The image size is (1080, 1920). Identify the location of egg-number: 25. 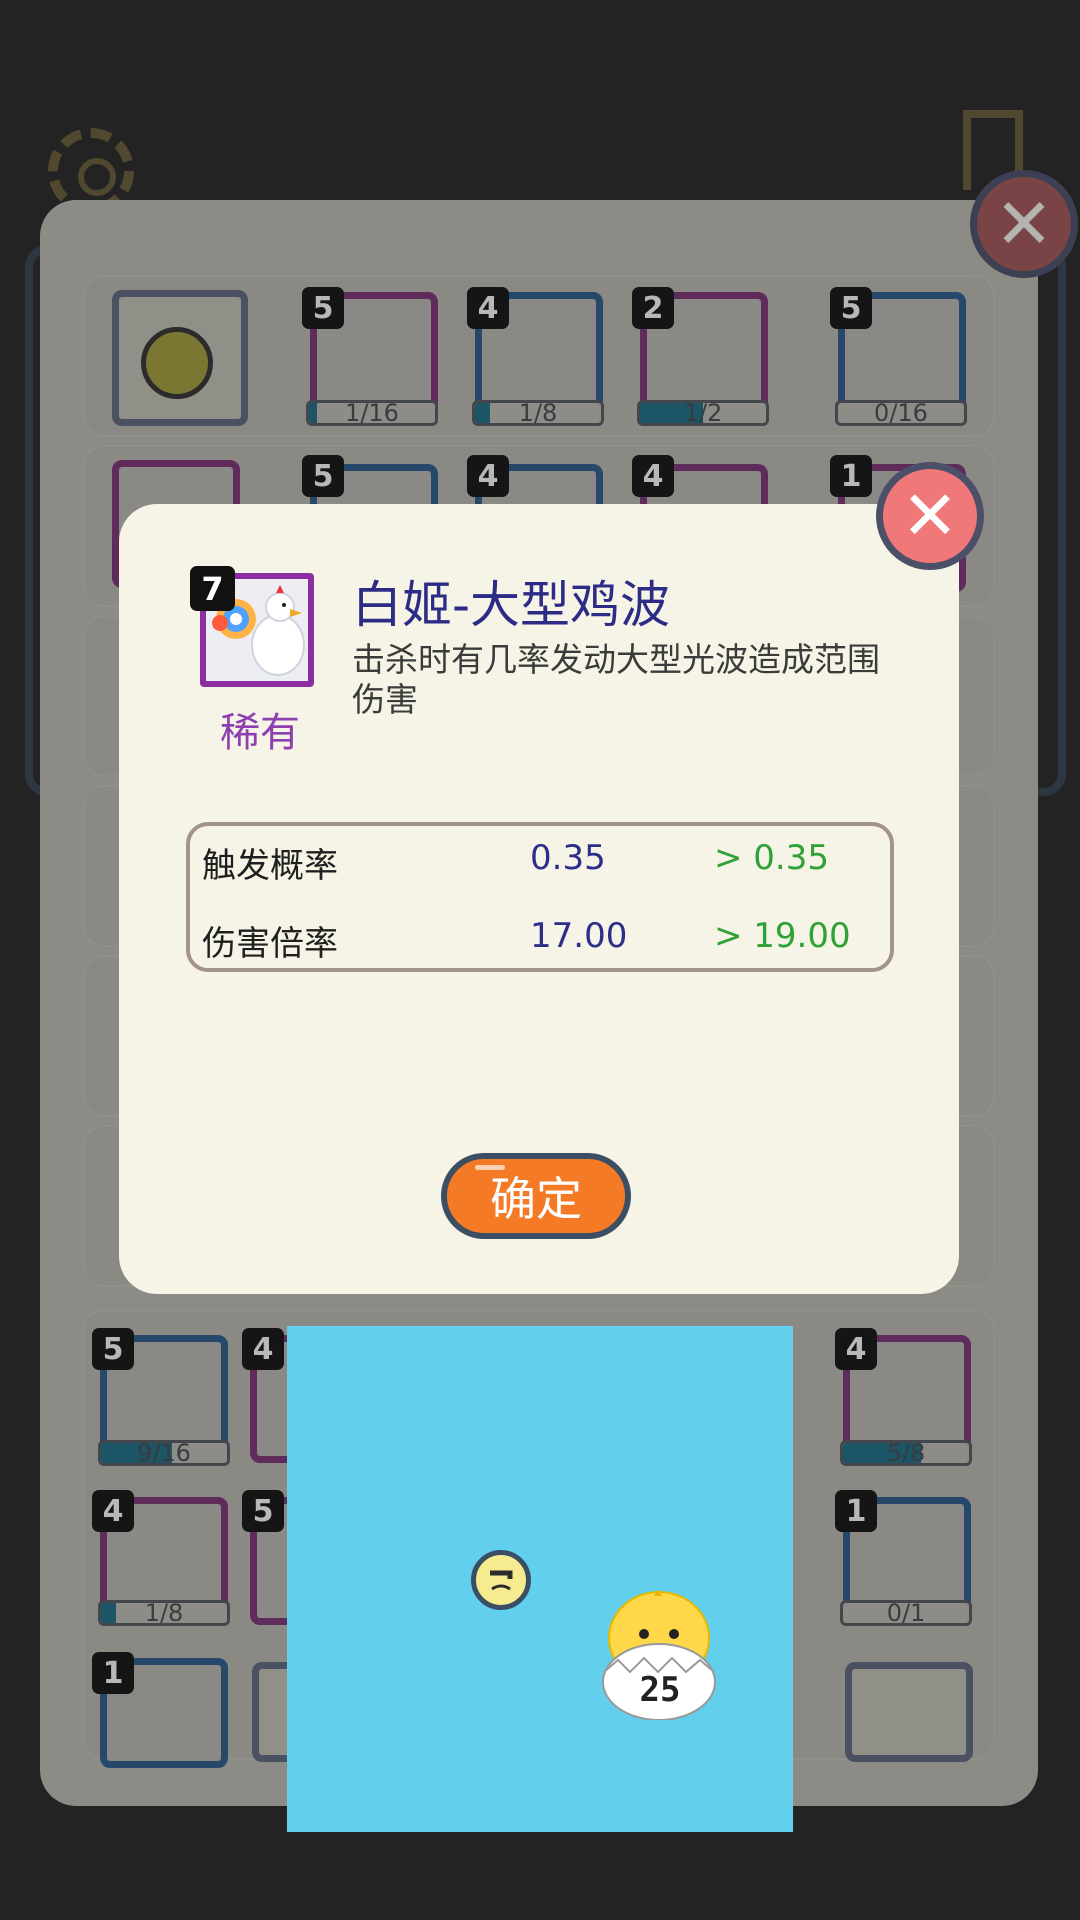
(660, 1690).